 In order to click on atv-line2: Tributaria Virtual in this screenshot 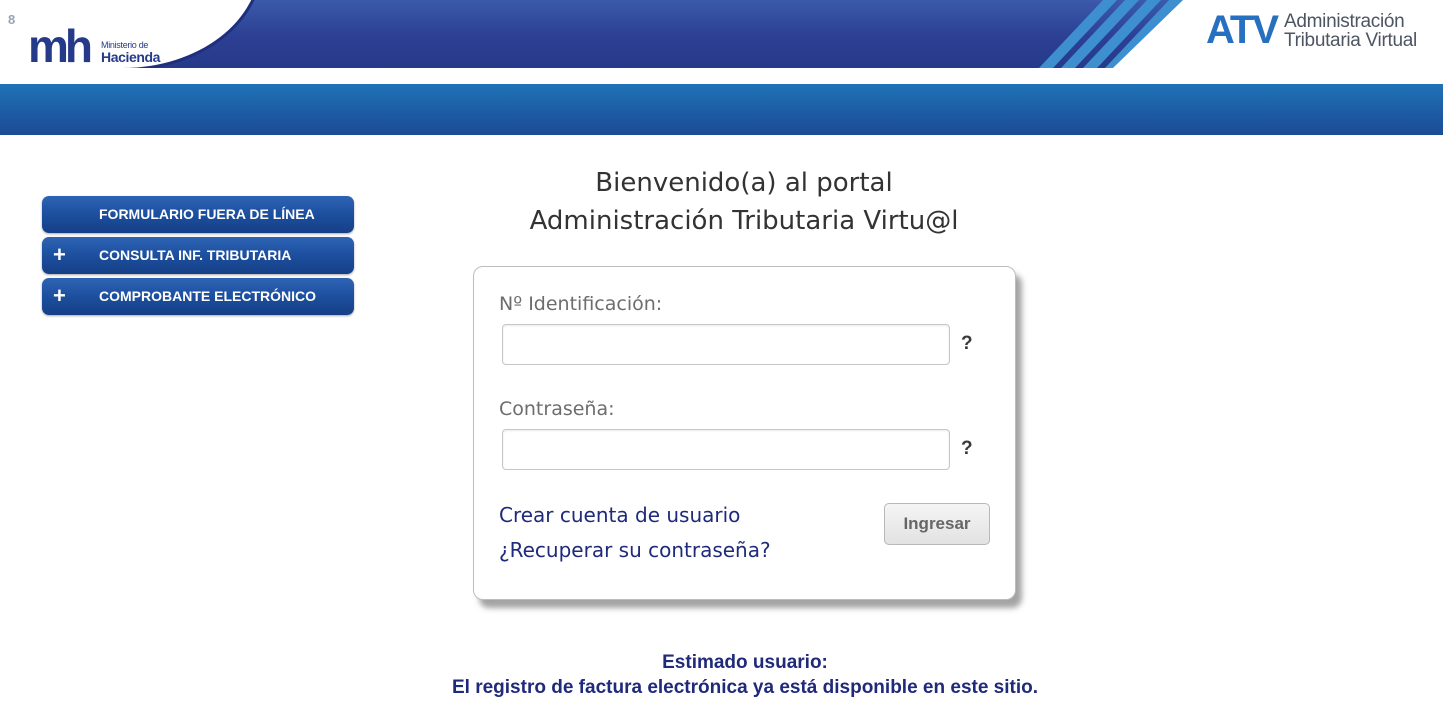, I will do `click(1350, 40)`.